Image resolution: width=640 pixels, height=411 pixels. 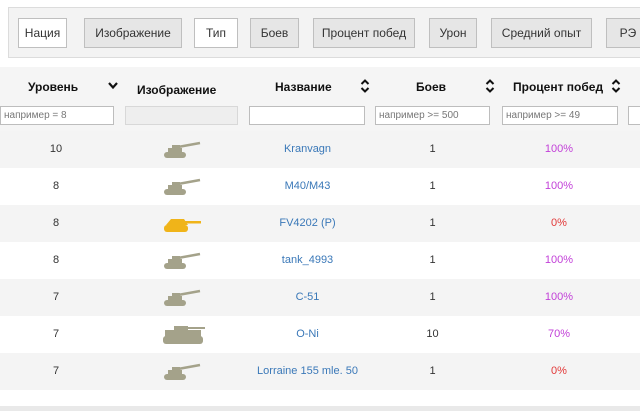 I want to click on column-header-image: Изображение, so click(x=177, y=90).